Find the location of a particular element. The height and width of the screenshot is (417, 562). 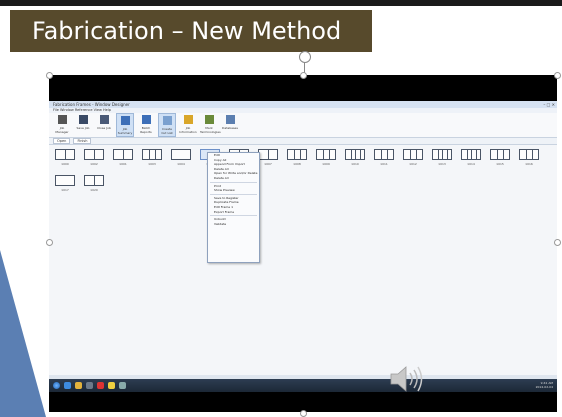

tab-strip: Open Finish is located at coordinates (303, 141).